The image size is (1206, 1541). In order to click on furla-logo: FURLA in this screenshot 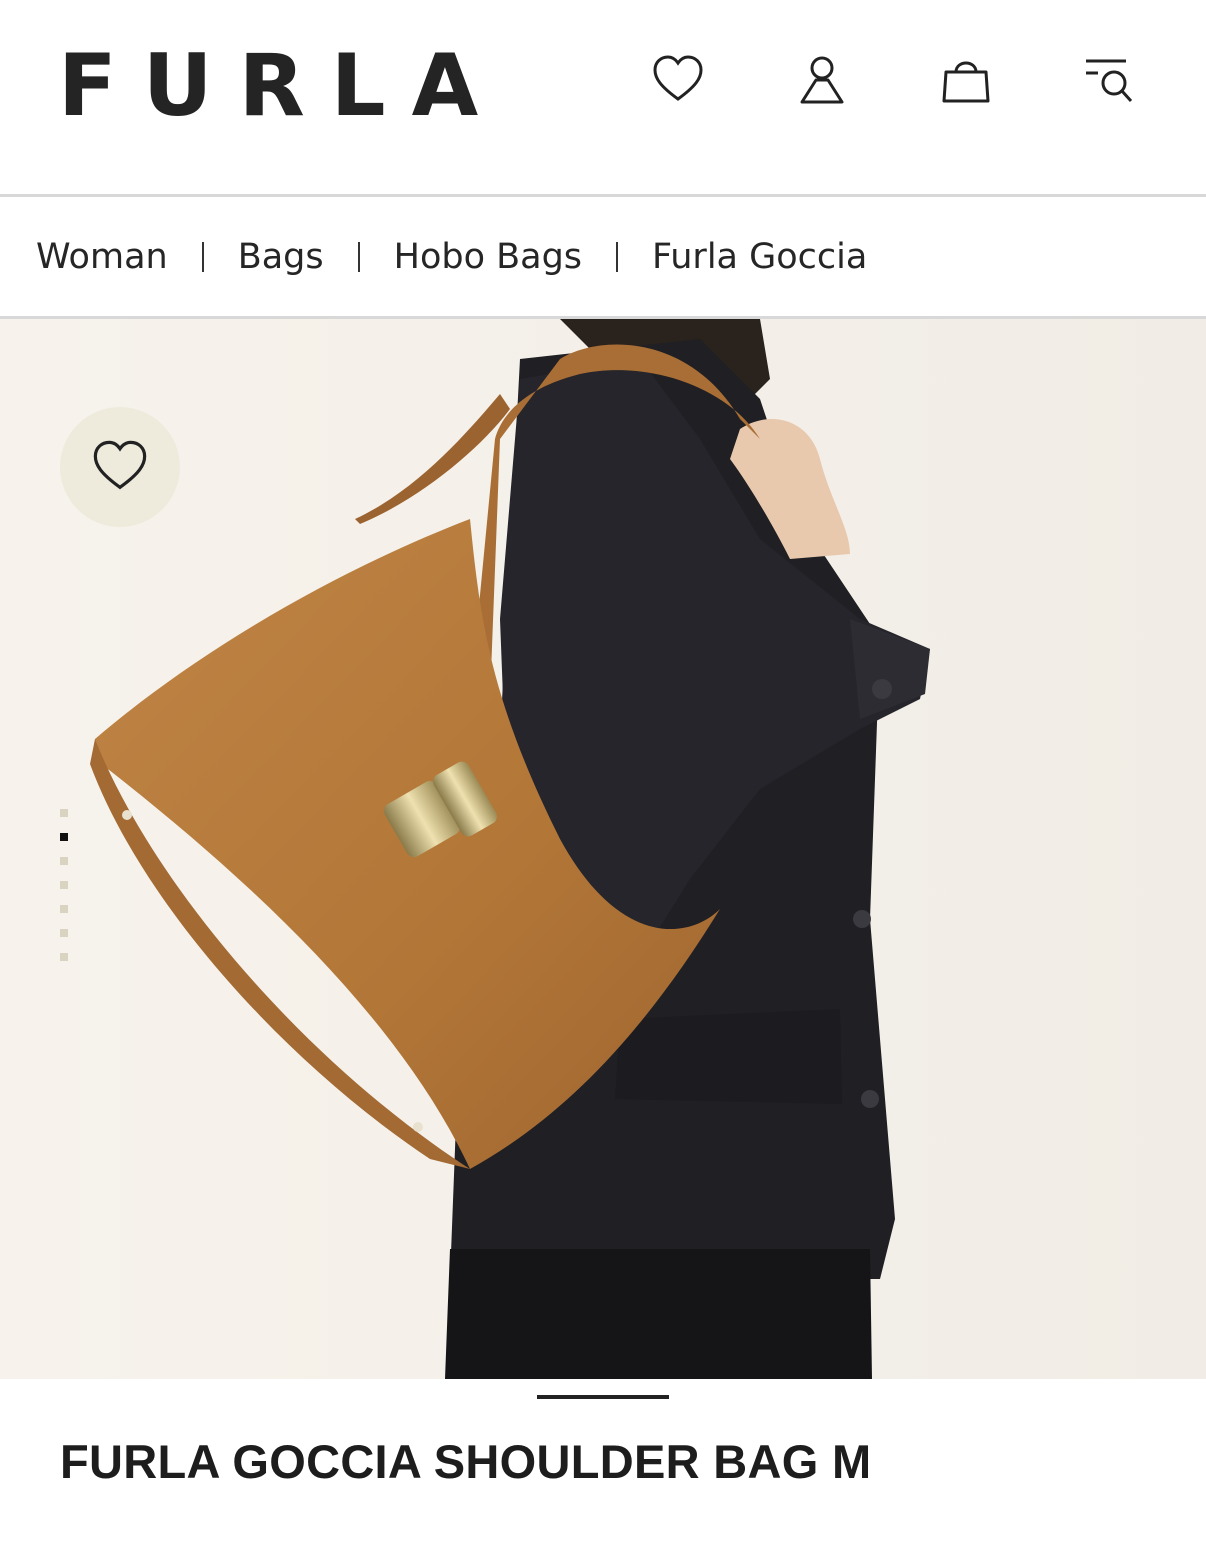, I will do `click(281, 86)`.